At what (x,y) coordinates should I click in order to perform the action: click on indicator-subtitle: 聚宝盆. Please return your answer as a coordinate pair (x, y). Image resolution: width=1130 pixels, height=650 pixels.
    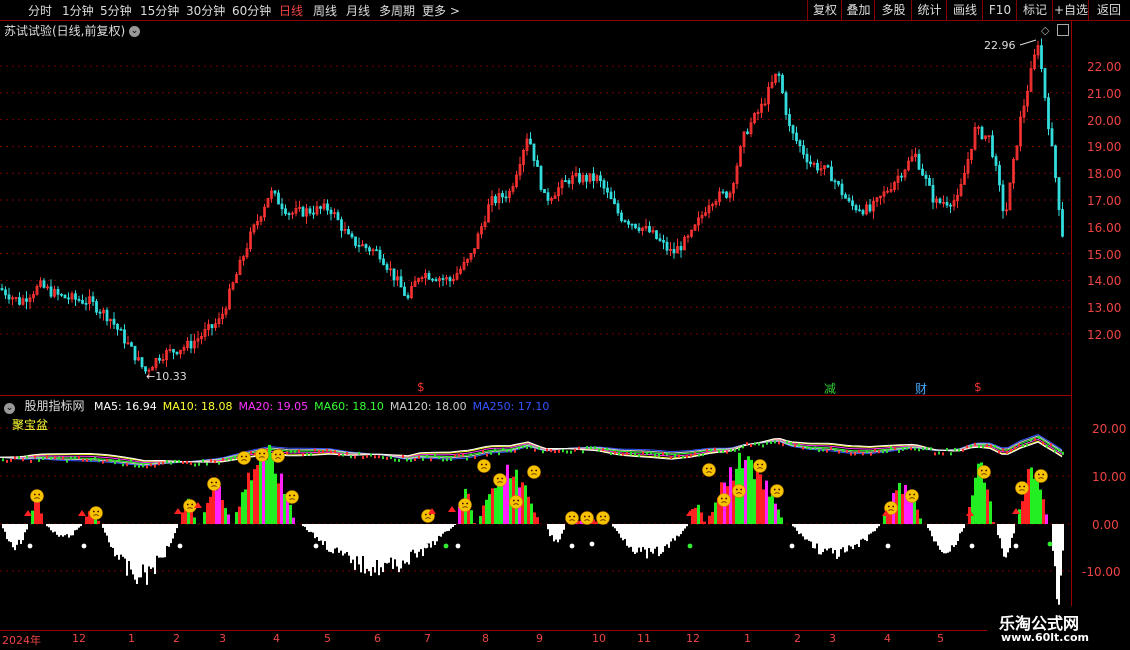
    Looking at the image, I should click on (30, 425).